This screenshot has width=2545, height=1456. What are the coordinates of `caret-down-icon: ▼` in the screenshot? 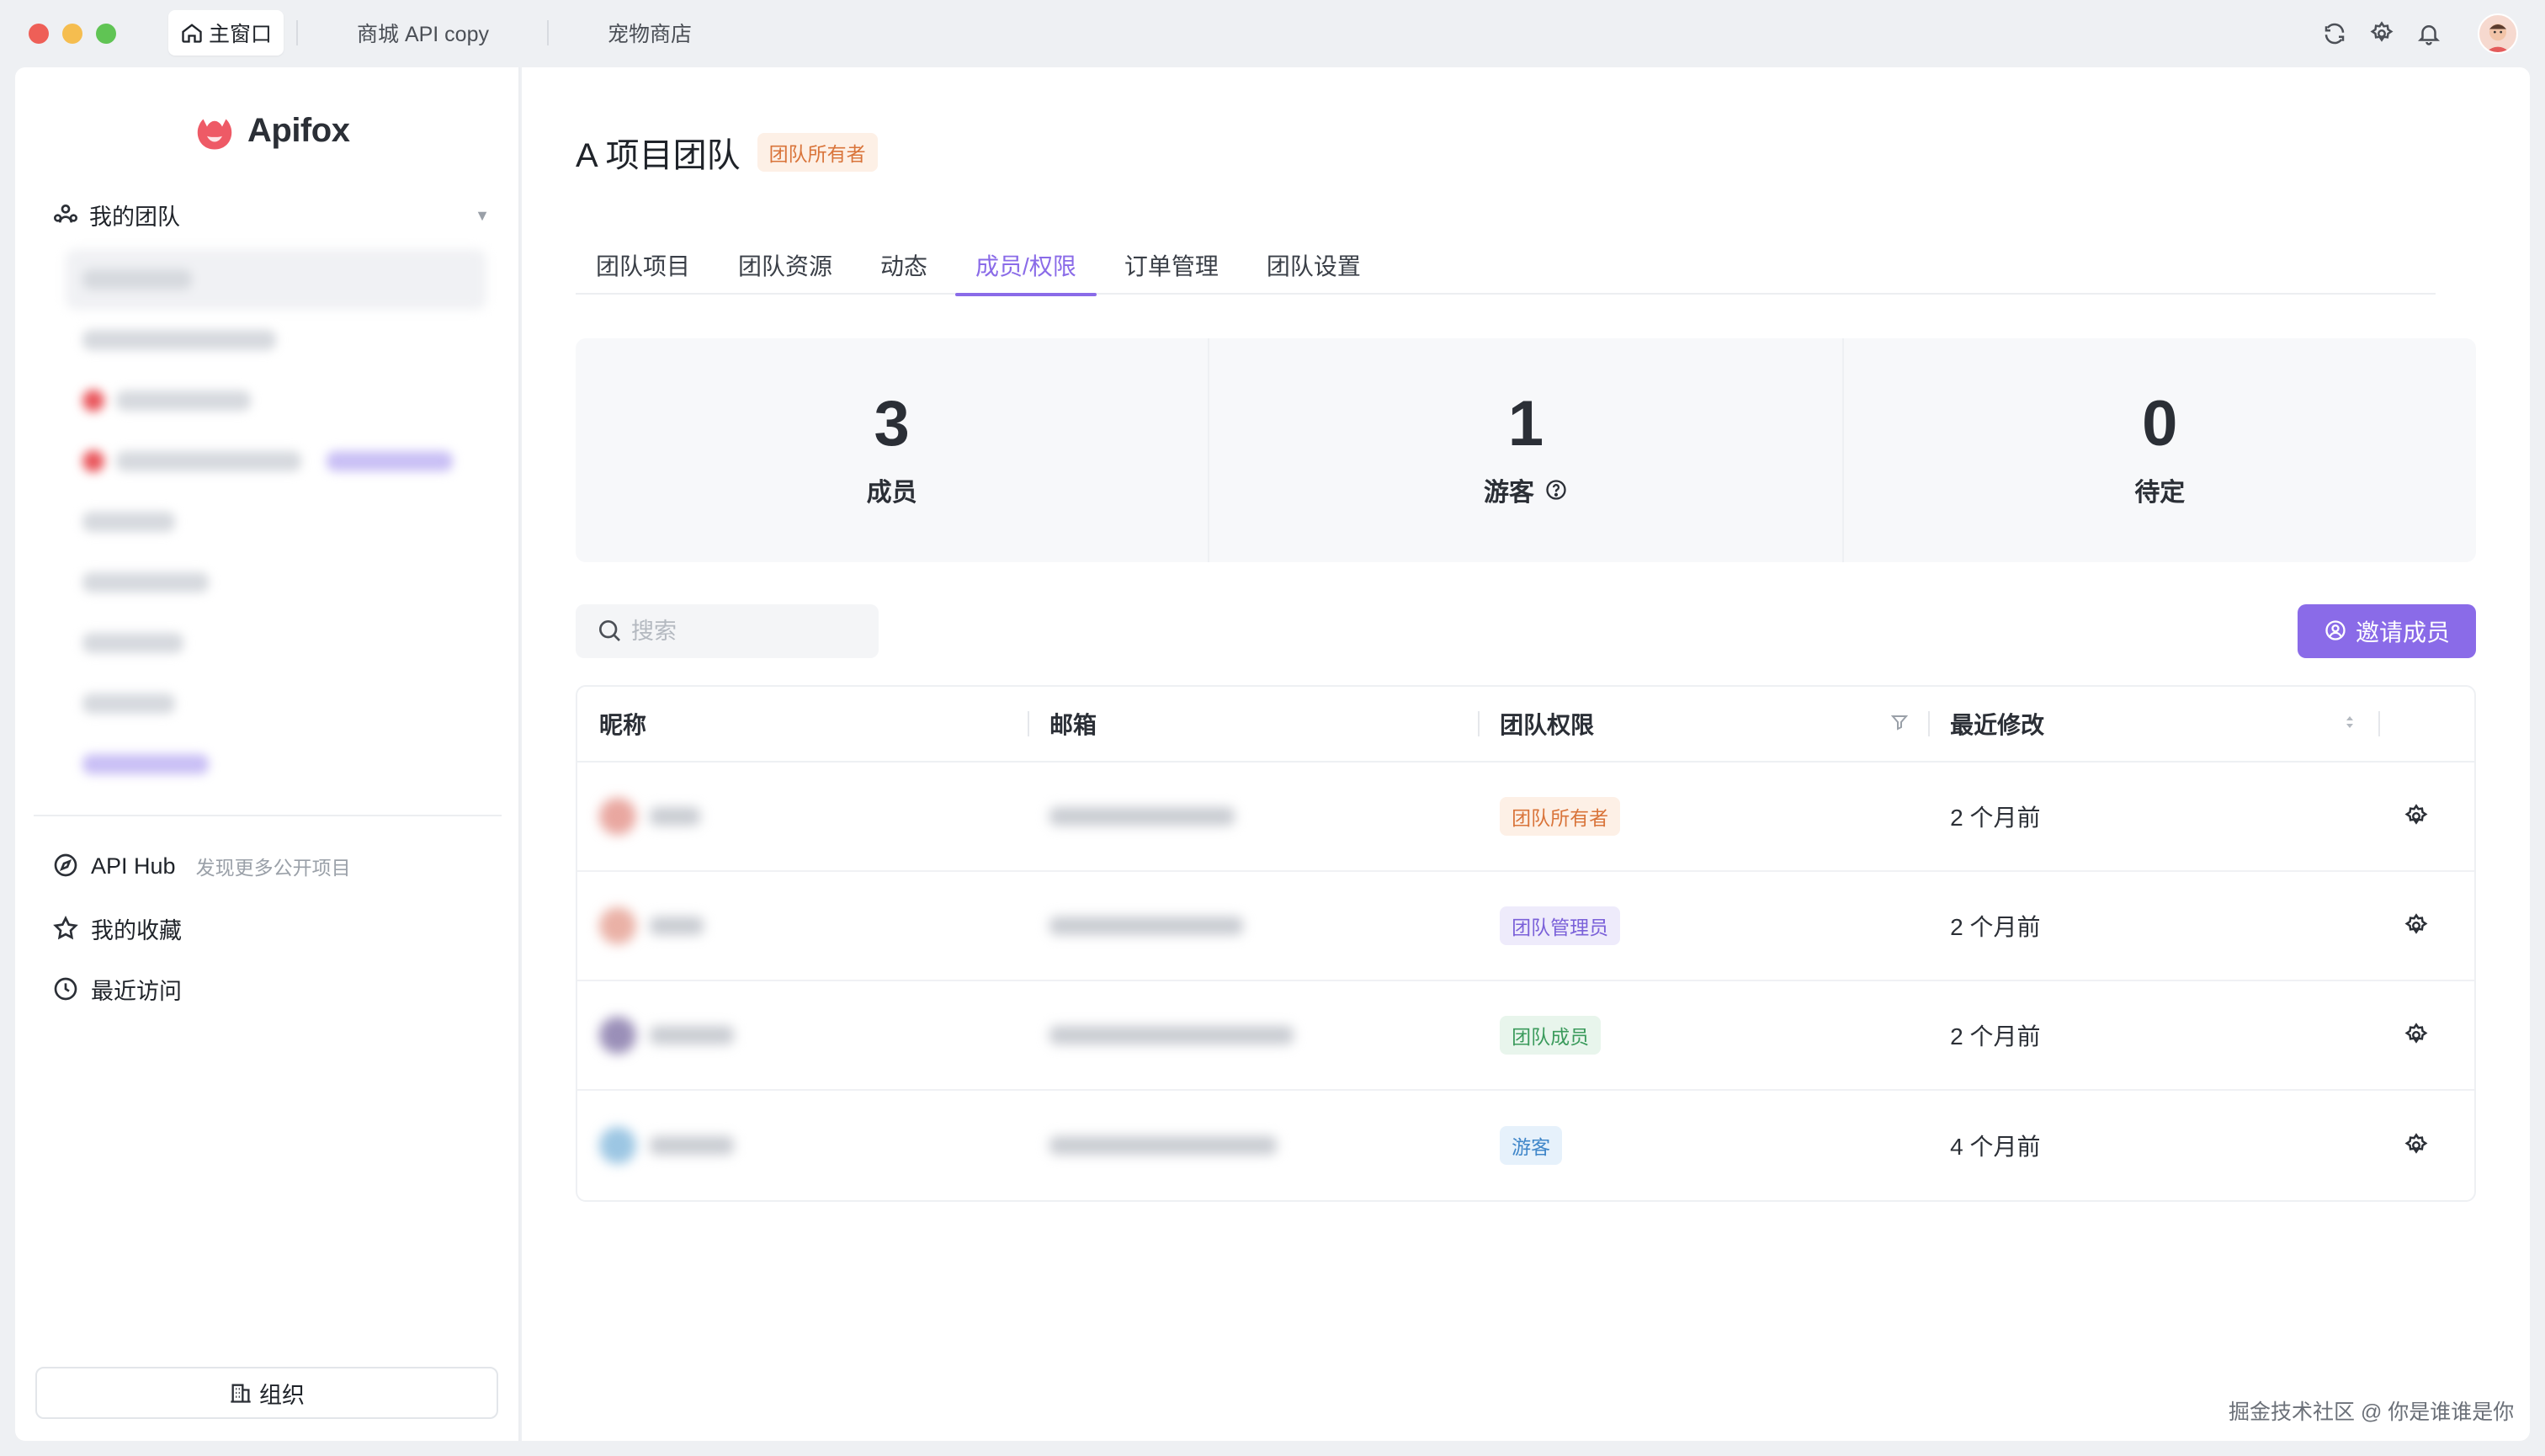 It's located at (482, 215).